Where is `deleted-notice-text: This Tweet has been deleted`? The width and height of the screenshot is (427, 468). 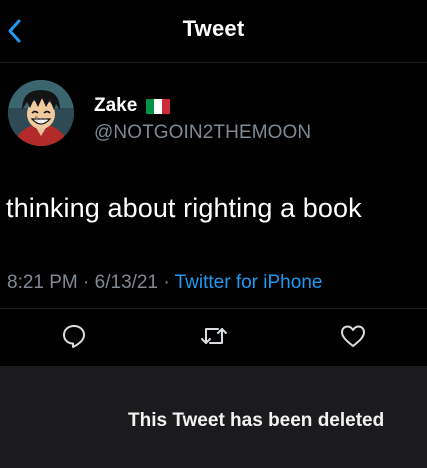 deleted-notice-text: This Tweet has been deleted is located at coordinates (256, 420).